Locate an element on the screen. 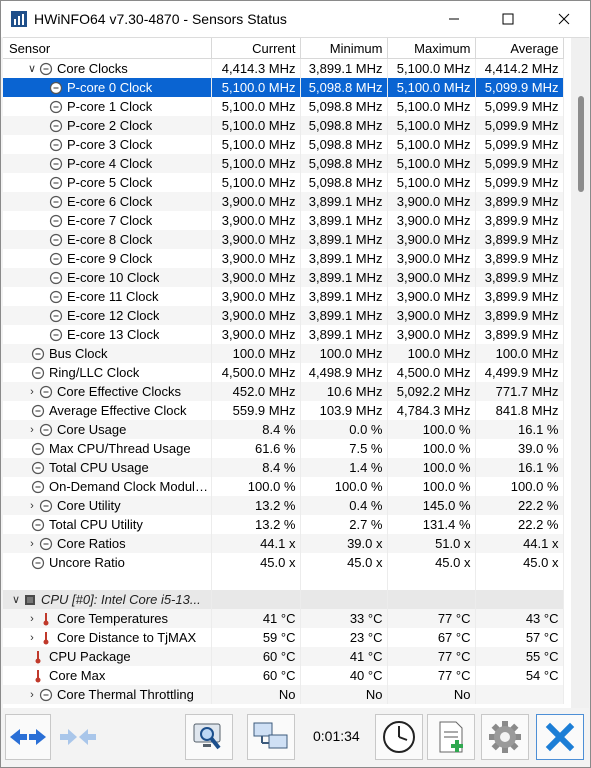 The image size is (591, 768). nav-collapse-button is located at coordinates (78, 737).